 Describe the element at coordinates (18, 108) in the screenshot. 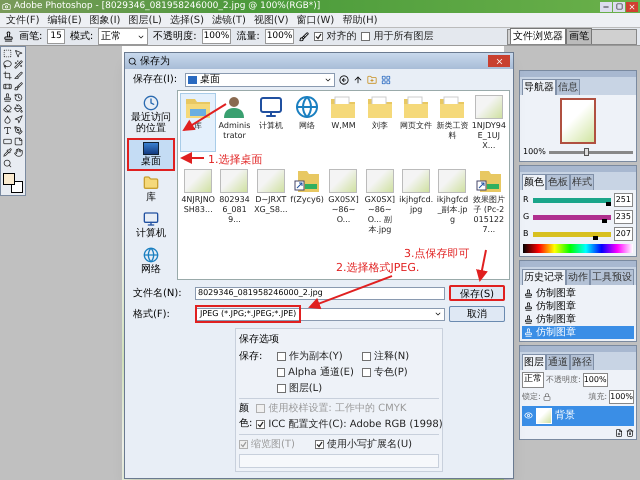

I see `paint-bucket-icon` at that location.